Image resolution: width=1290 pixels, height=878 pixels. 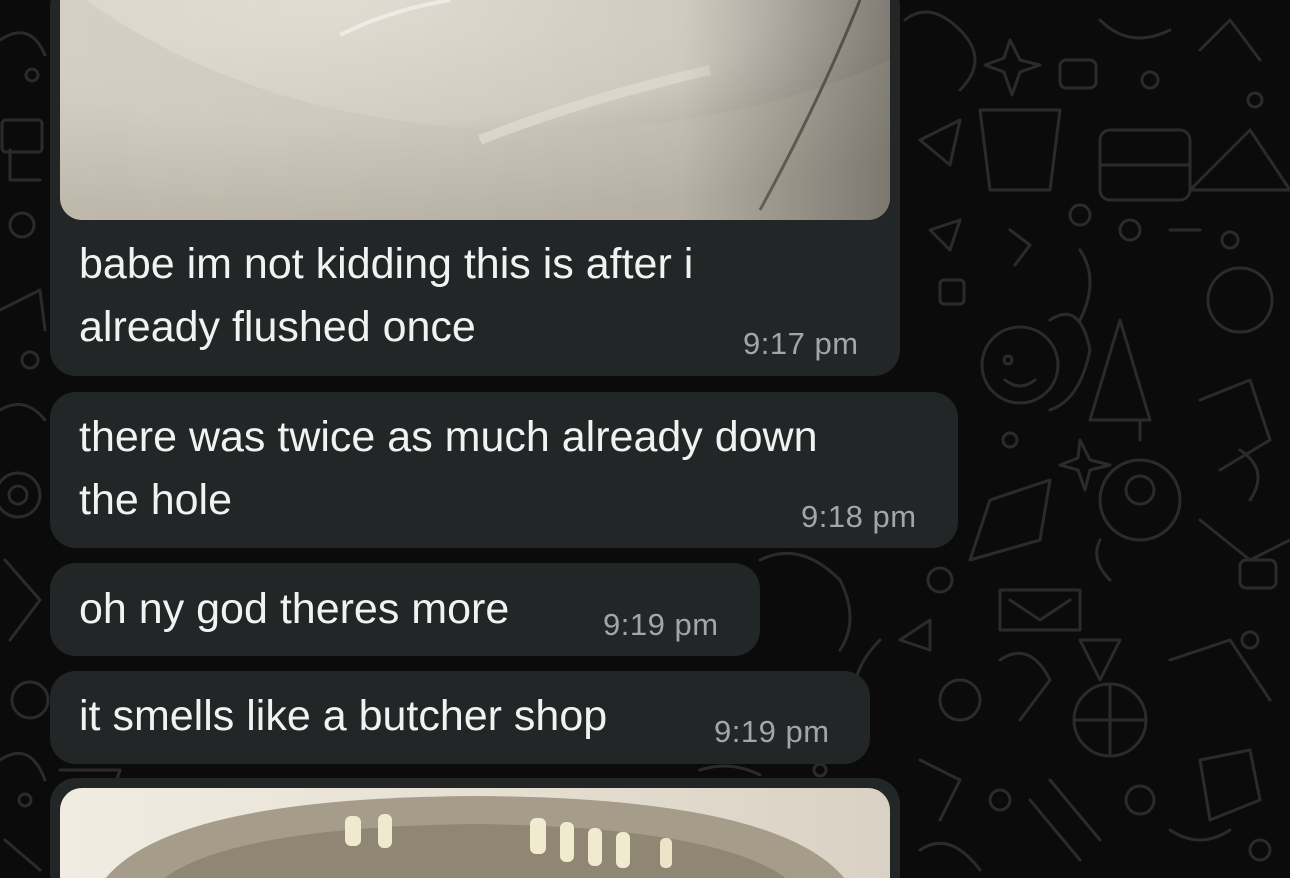 What do you see at coordinates (156, 500) in the screenshot?
I see `message-text-line: the hole` at bounding box center [156, 500].